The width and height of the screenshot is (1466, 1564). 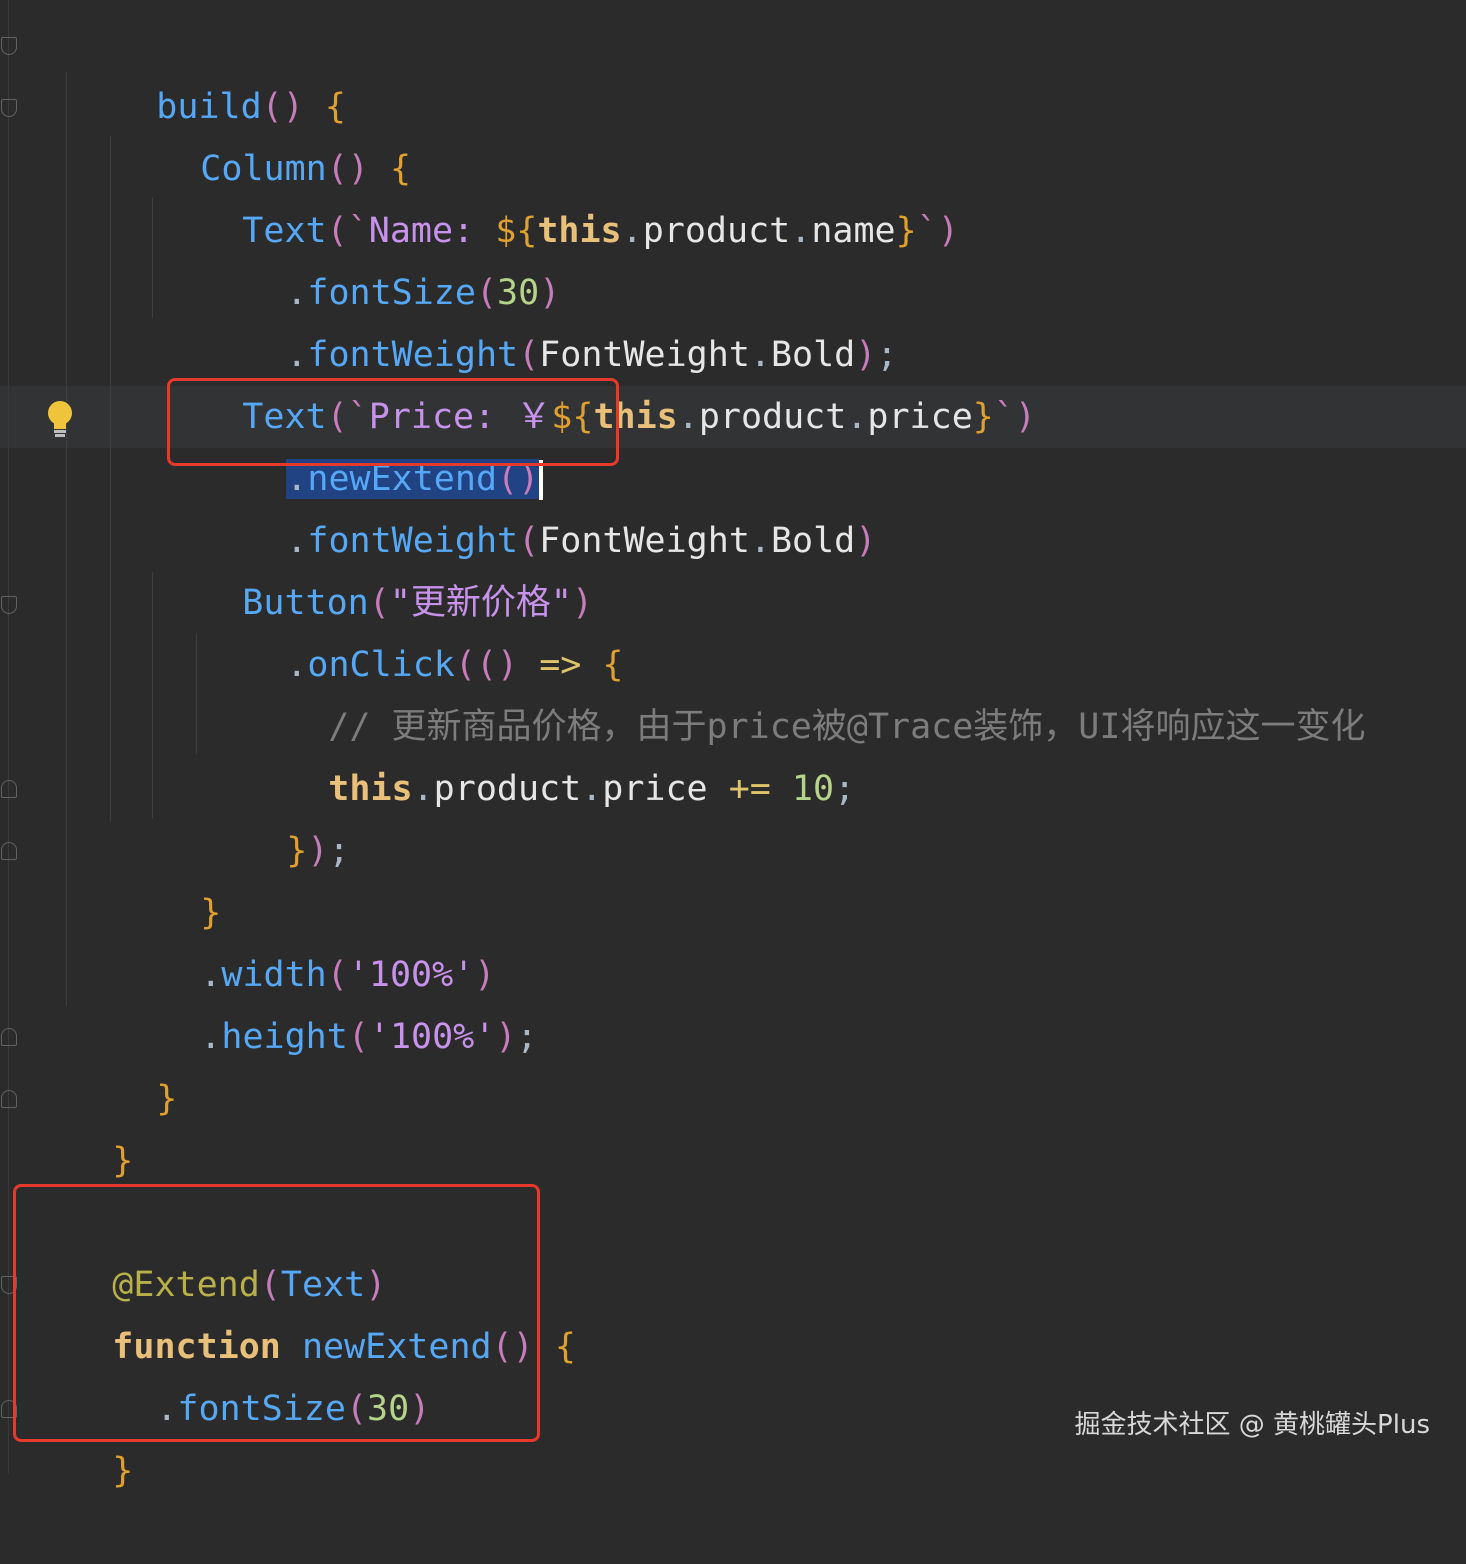 I want to click on watermark: 掘金技术社区 @ 黄桃罐头Plus, so click(x=1252, y=1425).